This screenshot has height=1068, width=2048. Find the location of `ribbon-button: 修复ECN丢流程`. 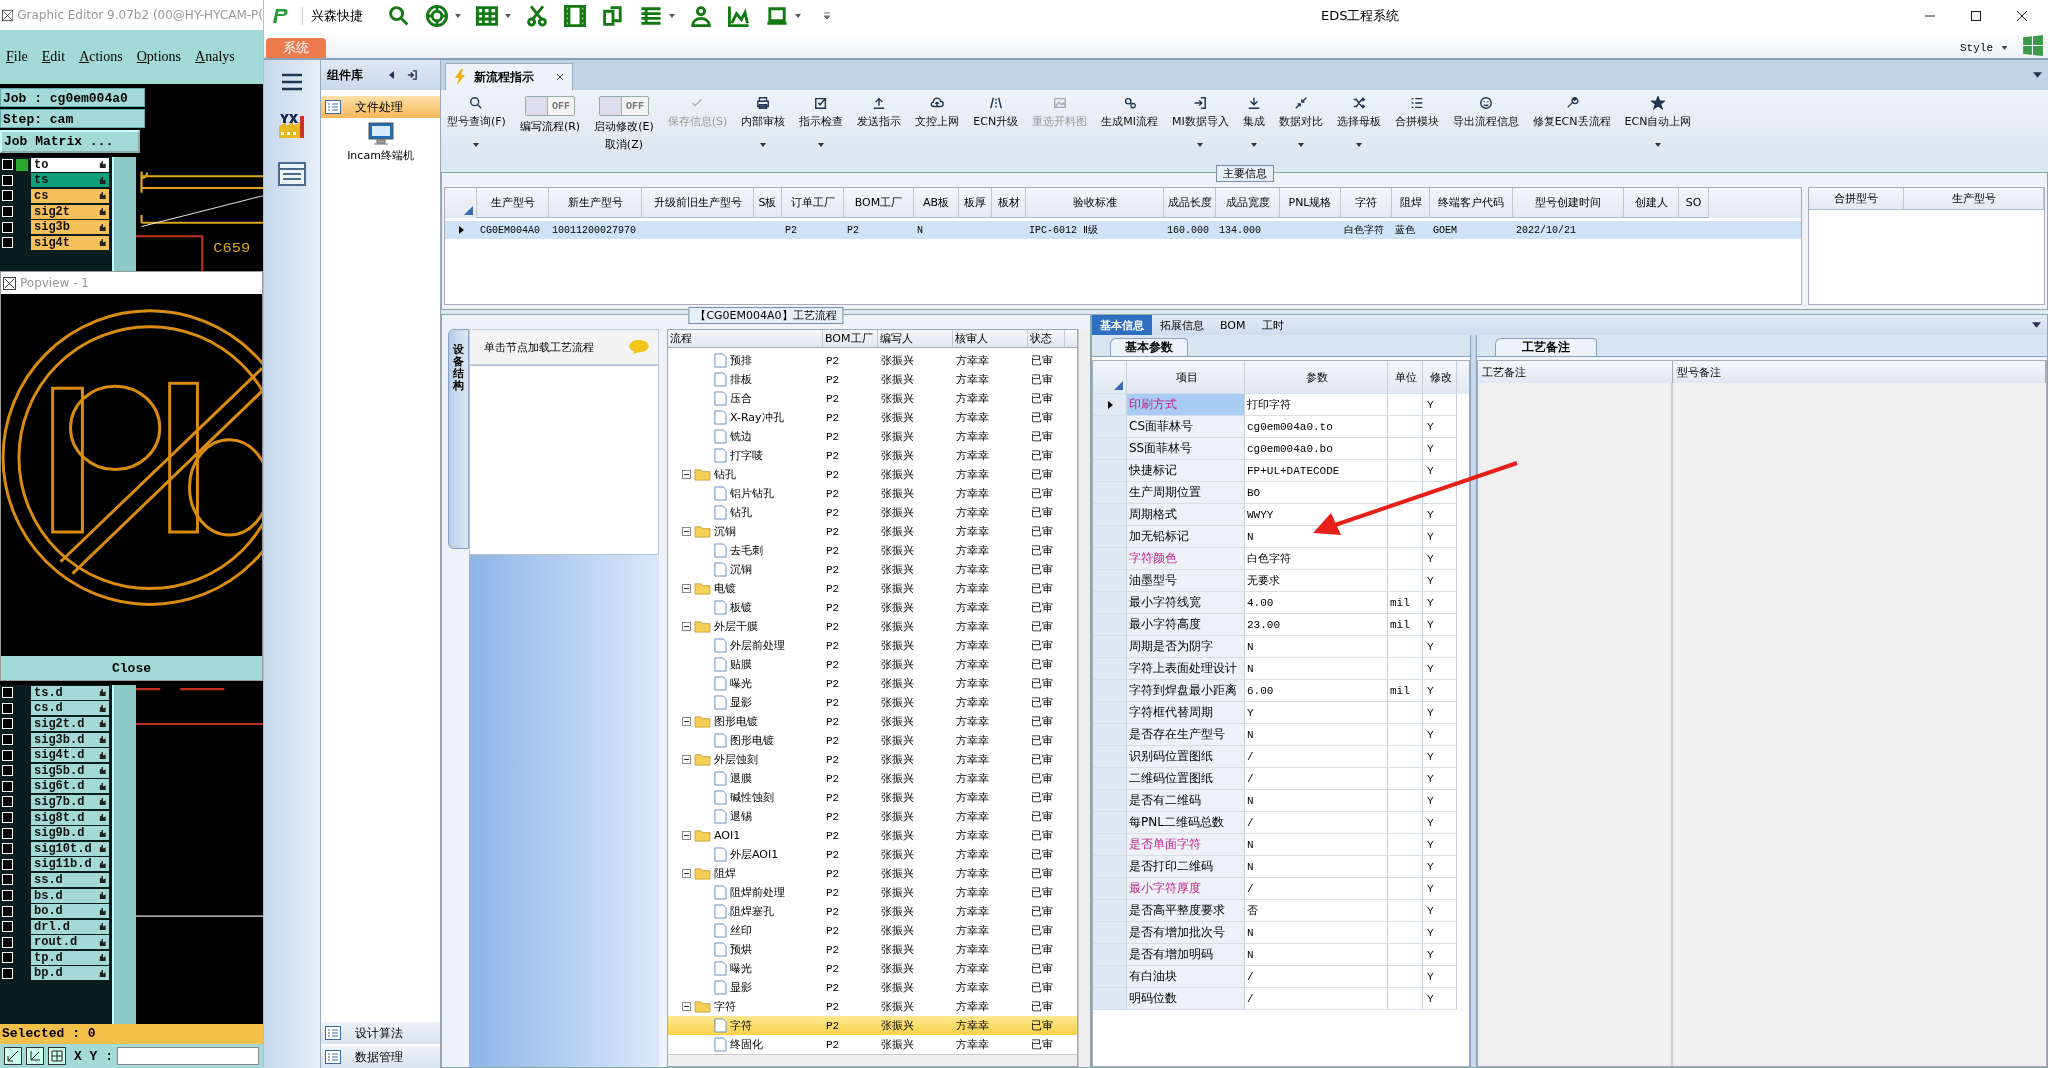

ribbon-button: 修复ECN丢流程 is located at coordinates (1571, 112).